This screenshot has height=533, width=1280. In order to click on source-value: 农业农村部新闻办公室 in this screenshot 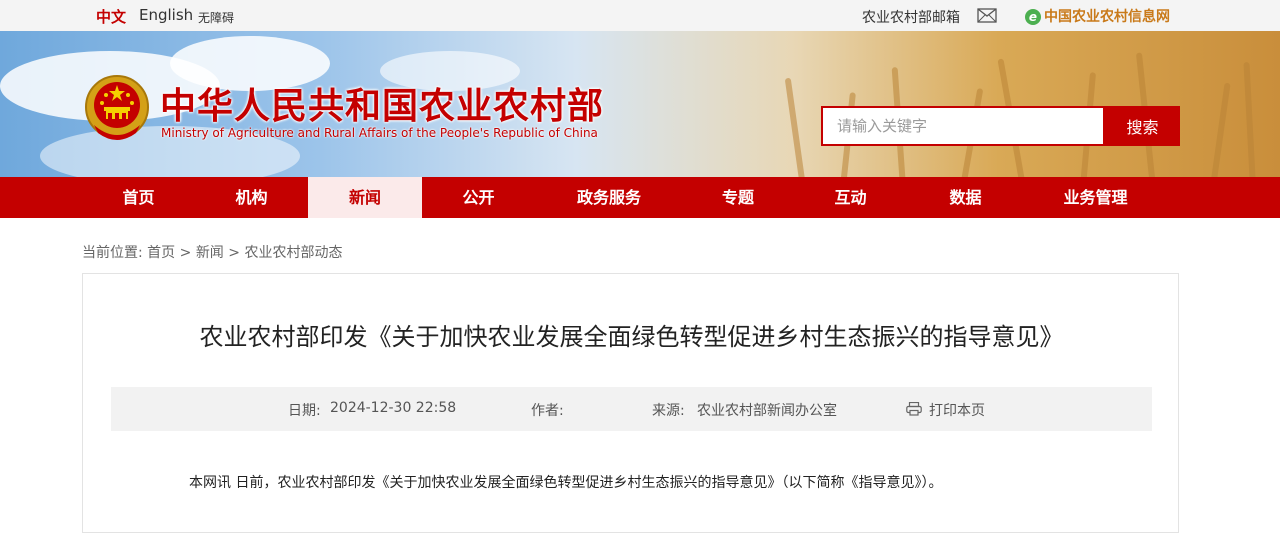, I will do `click(767, 411)`.